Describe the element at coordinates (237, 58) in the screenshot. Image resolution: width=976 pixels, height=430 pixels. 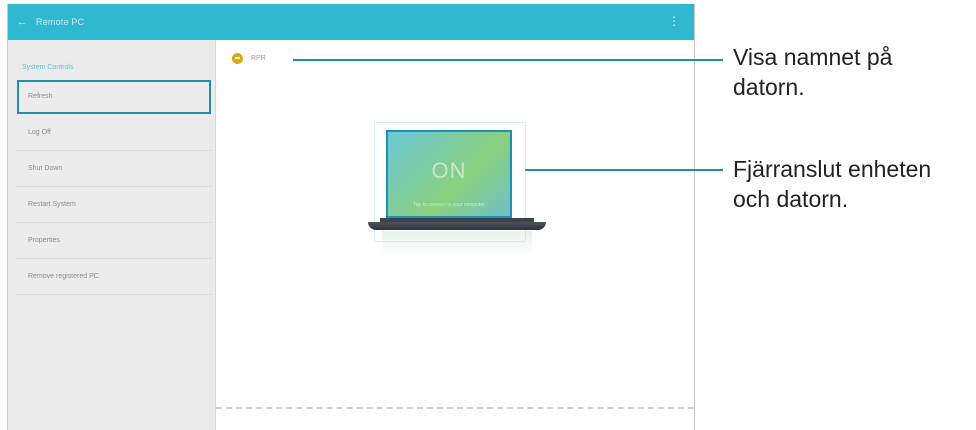
I see `computer-status-icon` at that location.